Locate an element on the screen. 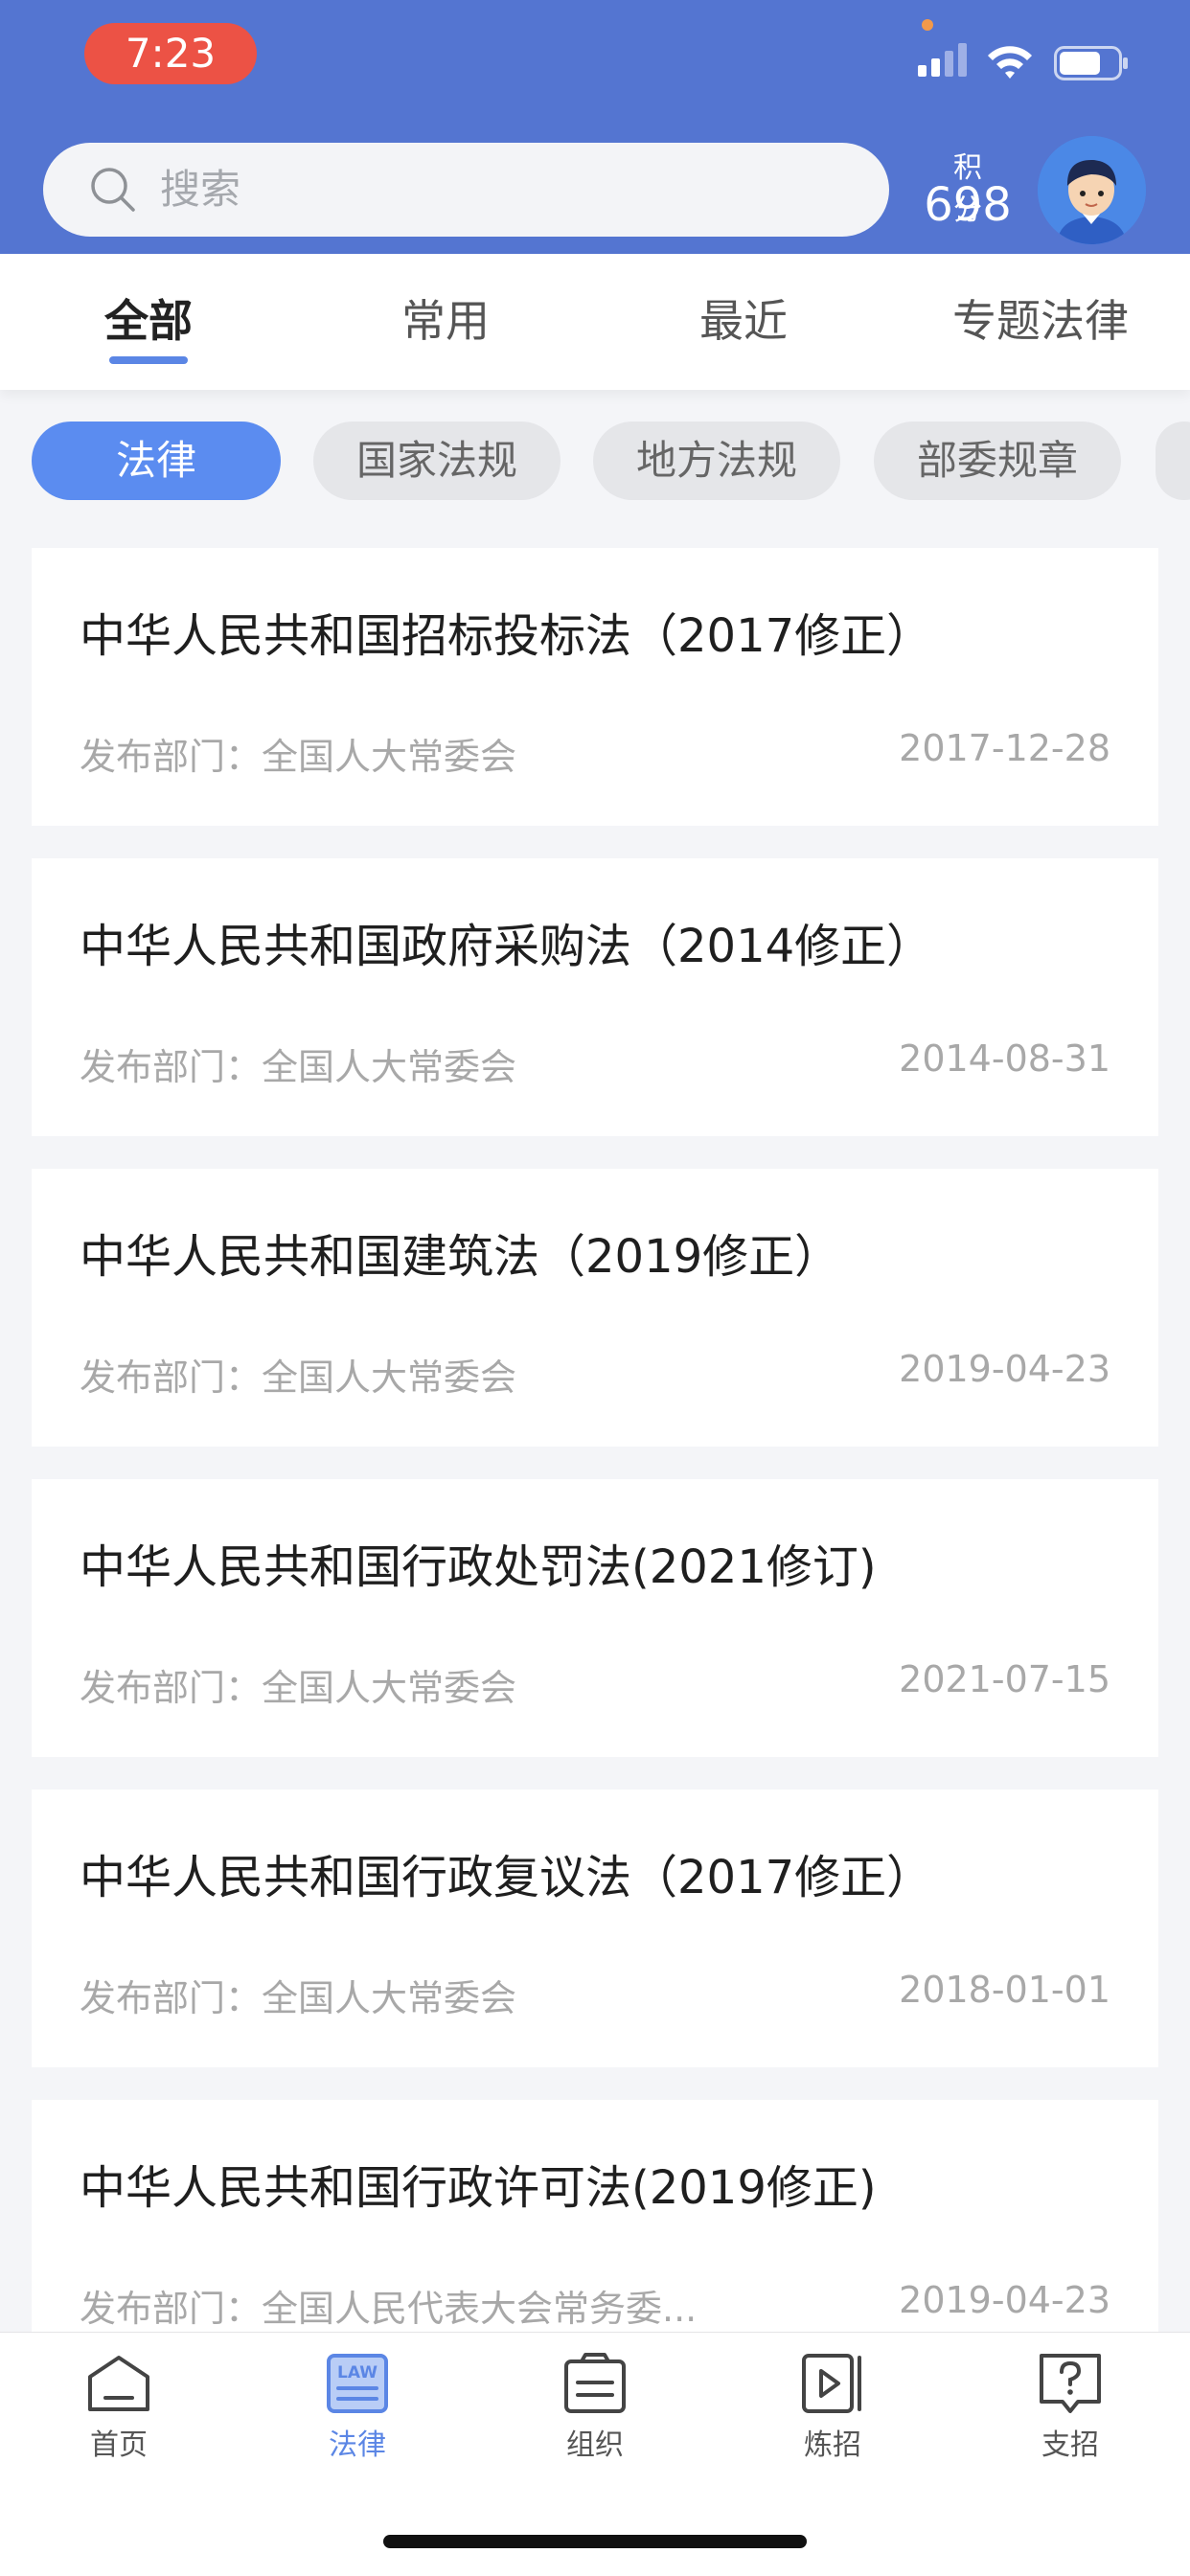 The height and width of the screenshot is (2576, 1190). law-date: 2018-01-01 is located at coordinates (1005, 1990).